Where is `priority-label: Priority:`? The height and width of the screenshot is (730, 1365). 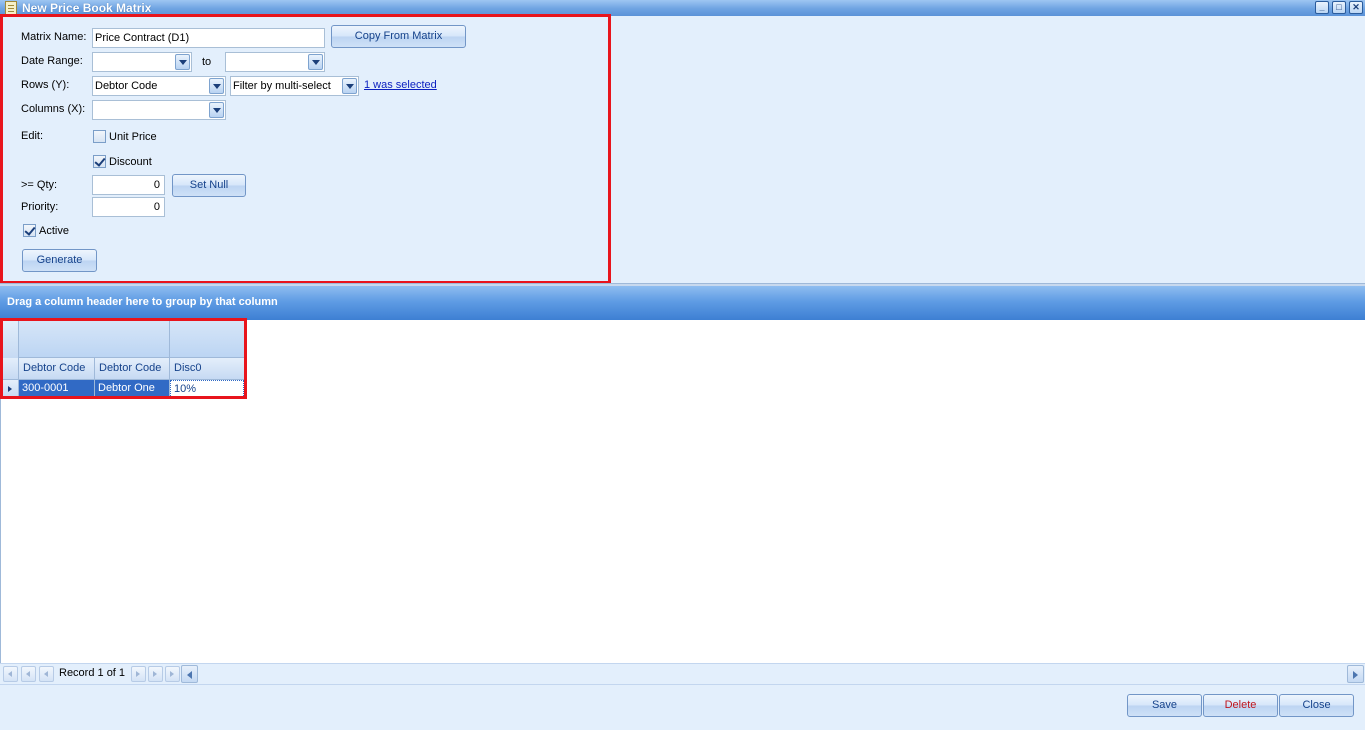 priority-label: Priority: is located at coordinates (40, 207).